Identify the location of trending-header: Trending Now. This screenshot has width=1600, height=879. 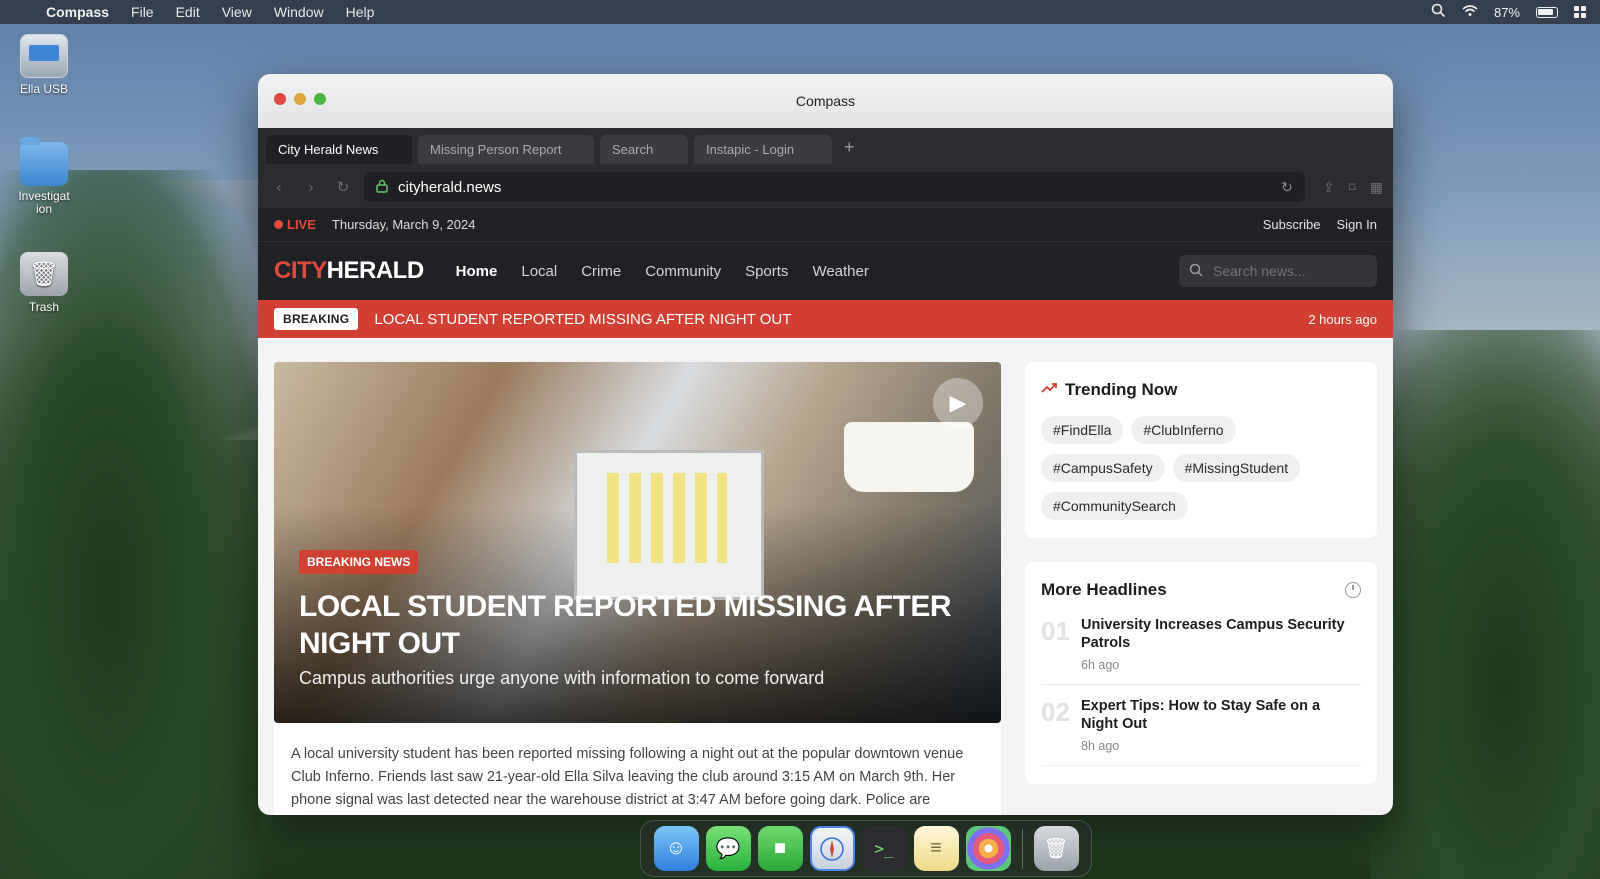
(1201, 390).